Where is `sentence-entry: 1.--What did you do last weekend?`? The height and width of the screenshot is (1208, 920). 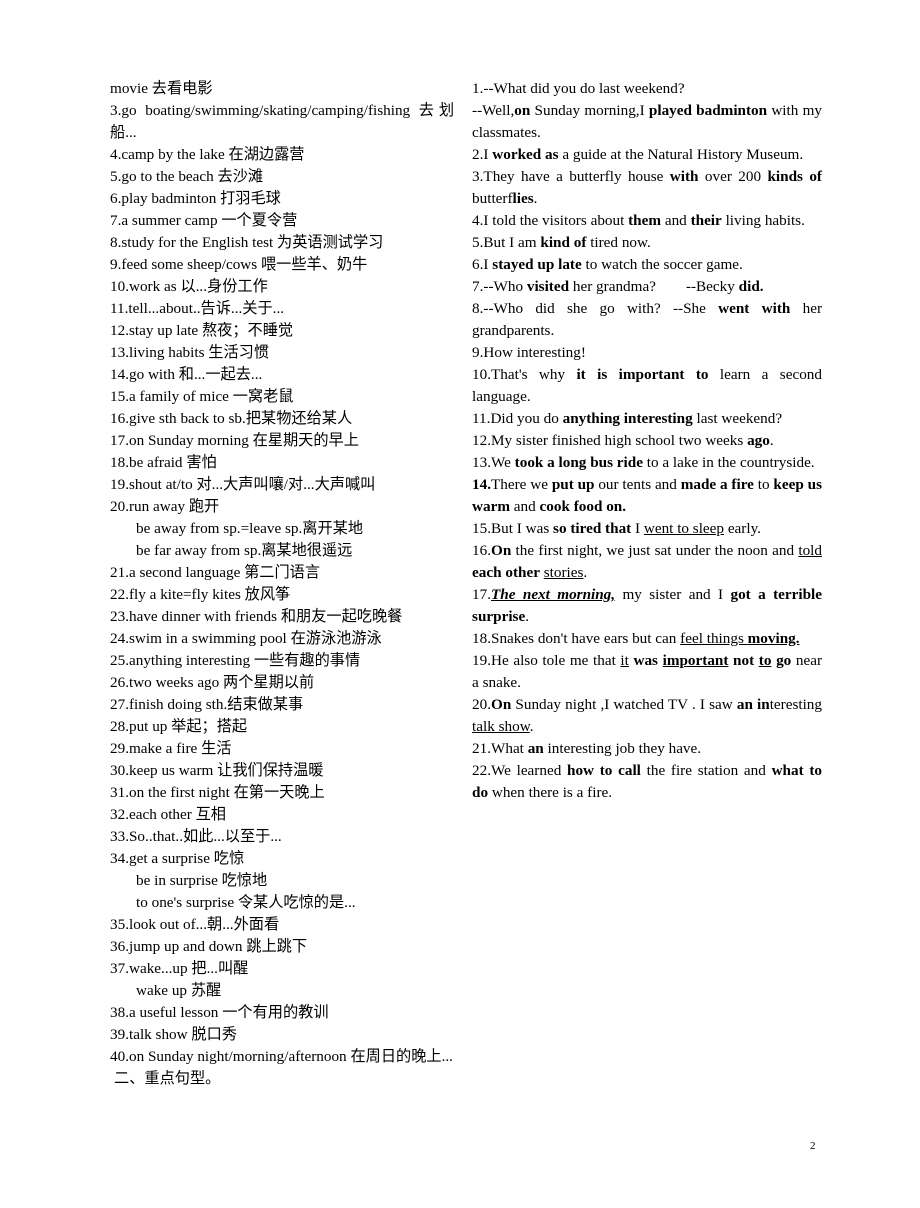 sentence-entry: 1.--What did you do last weekend? is located at coordinates (647, 89).